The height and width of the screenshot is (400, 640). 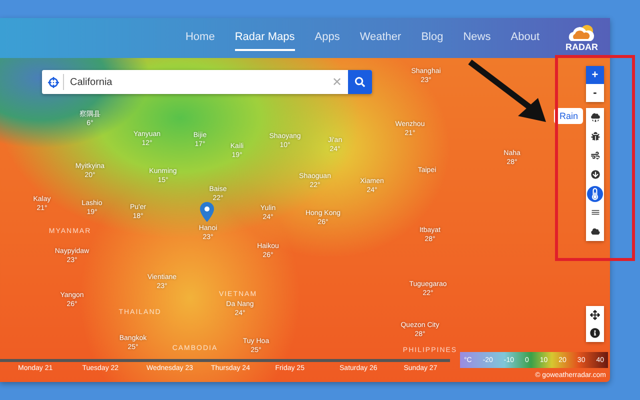 What do you see at coordinates (207, 212) in the screenshot?
I see `map-pin-icon` at bounding box center [207, 212].